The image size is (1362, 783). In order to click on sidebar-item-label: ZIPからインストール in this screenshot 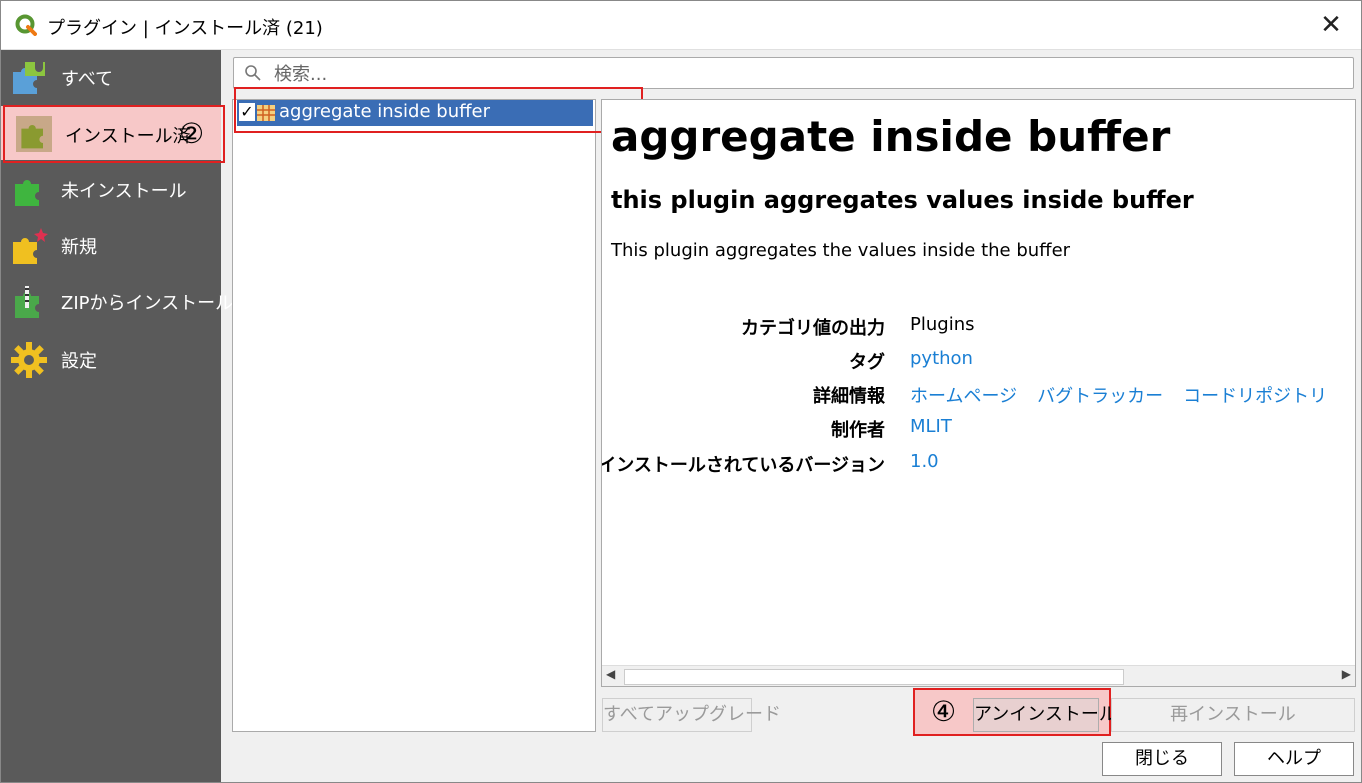, I will do `click(147, 303)`.